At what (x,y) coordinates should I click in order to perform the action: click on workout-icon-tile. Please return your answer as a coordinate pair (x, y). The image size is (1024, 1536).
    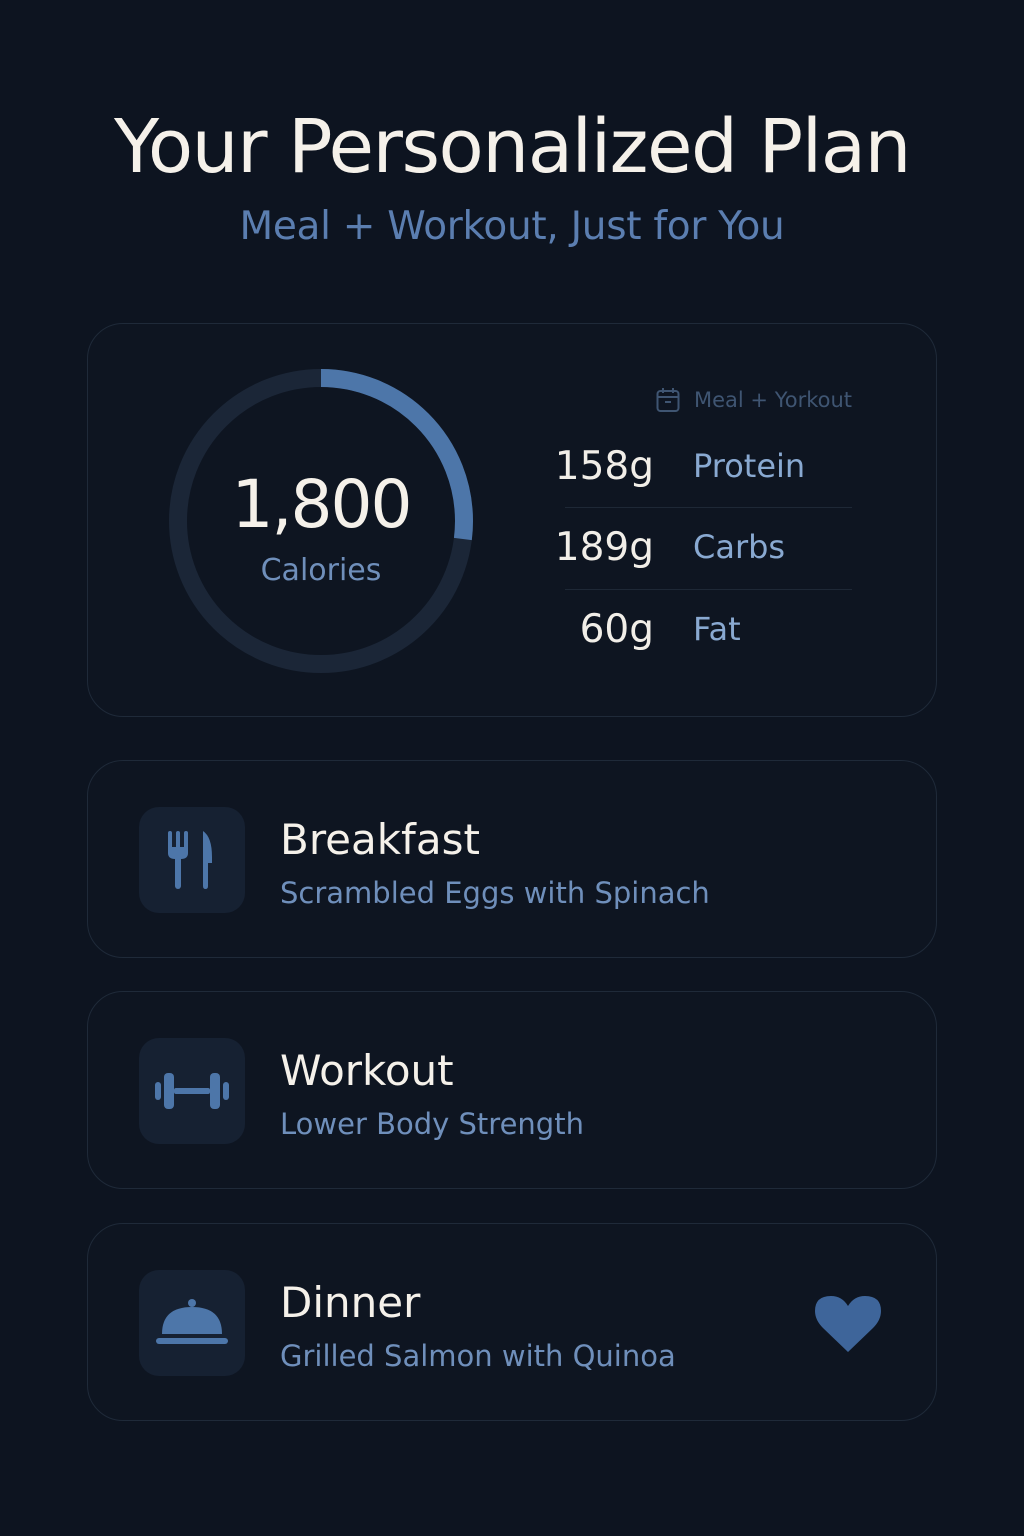
    Looking at the image, I should click on (192, 1091).